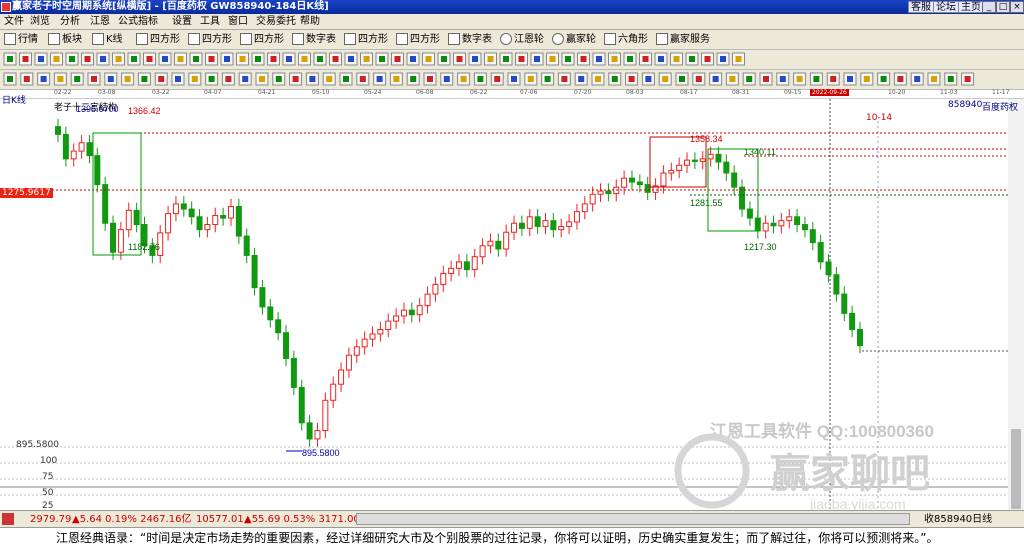 The image size is (1024, 548). Describe the element at coordinates (1003, 7) in the screenshot. I see `maximize-button: □` at that location.